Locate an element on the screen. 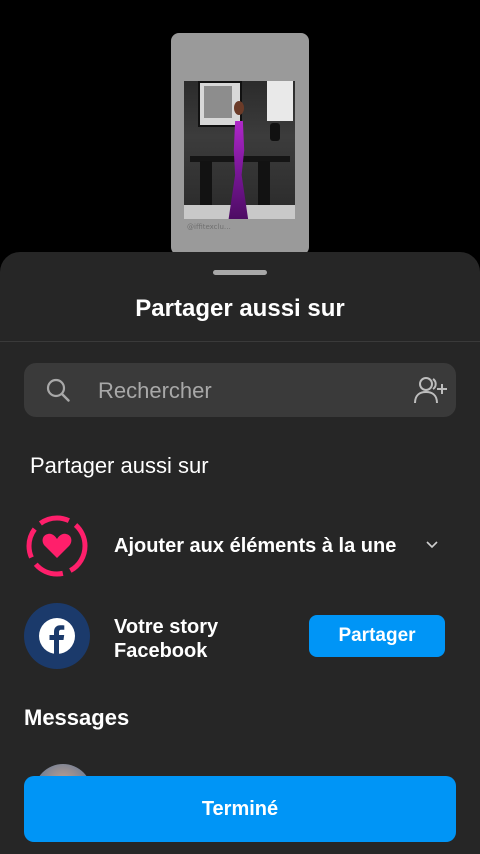 This screenshot has width=480, height=854. messages-title: Messages is located at coordinates (77, 717).